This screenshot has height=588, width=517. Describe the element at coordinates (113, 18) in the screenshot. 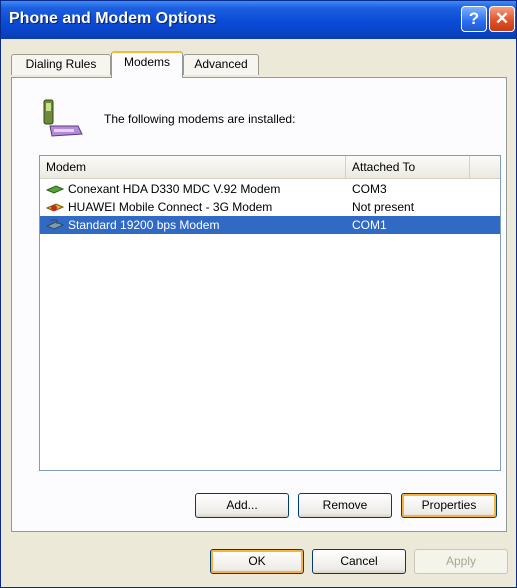

I see `window-title: Phone and Modem Options` at that location.